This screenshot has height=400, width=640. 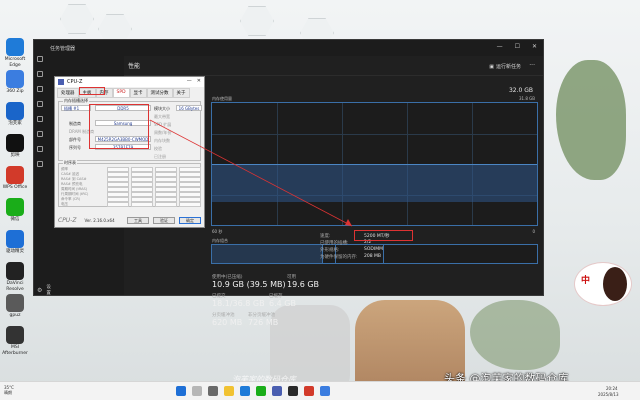 What do you see at coordinates (293, 391) in the screenshot?
I see `task-manager-taskbar-icon` at bounding box center [293, 391].